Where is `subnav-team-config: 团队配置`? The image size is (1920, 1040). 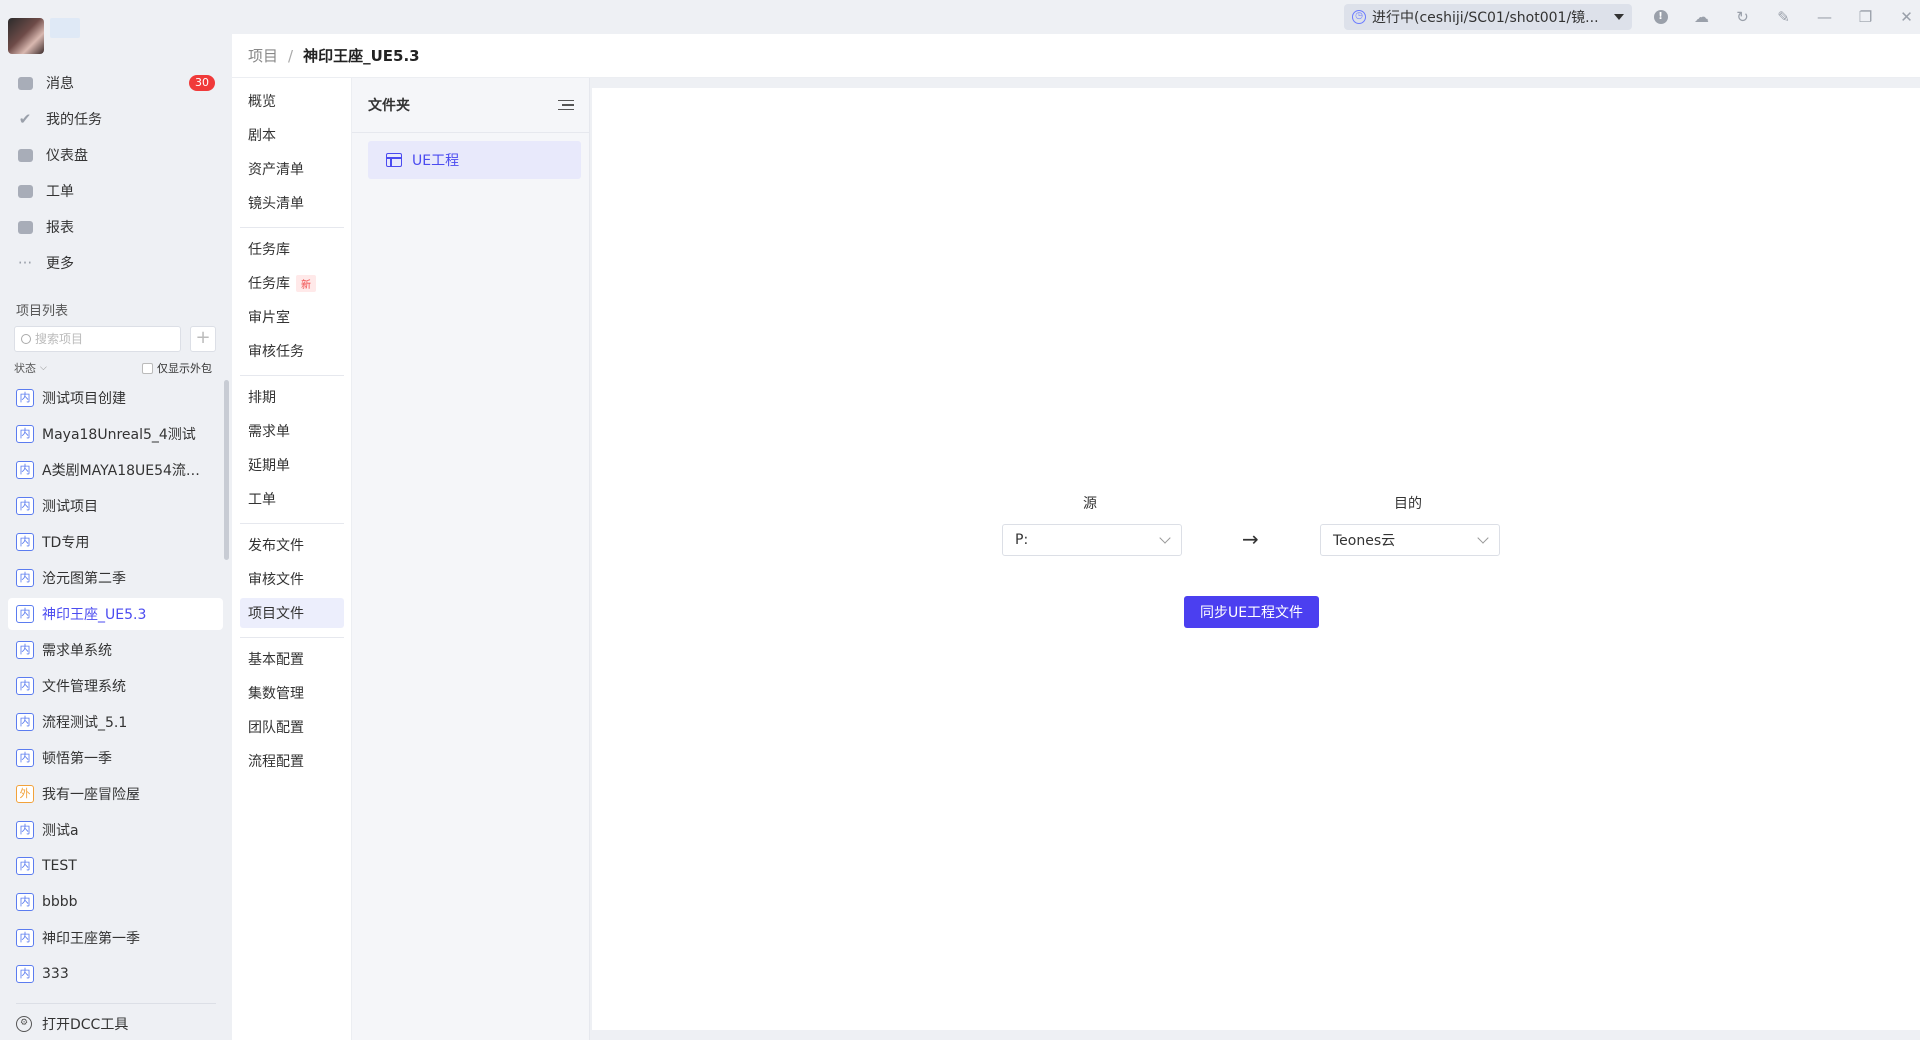
subnav-team-config: 团队配置 is located at coordinates (292, 727).